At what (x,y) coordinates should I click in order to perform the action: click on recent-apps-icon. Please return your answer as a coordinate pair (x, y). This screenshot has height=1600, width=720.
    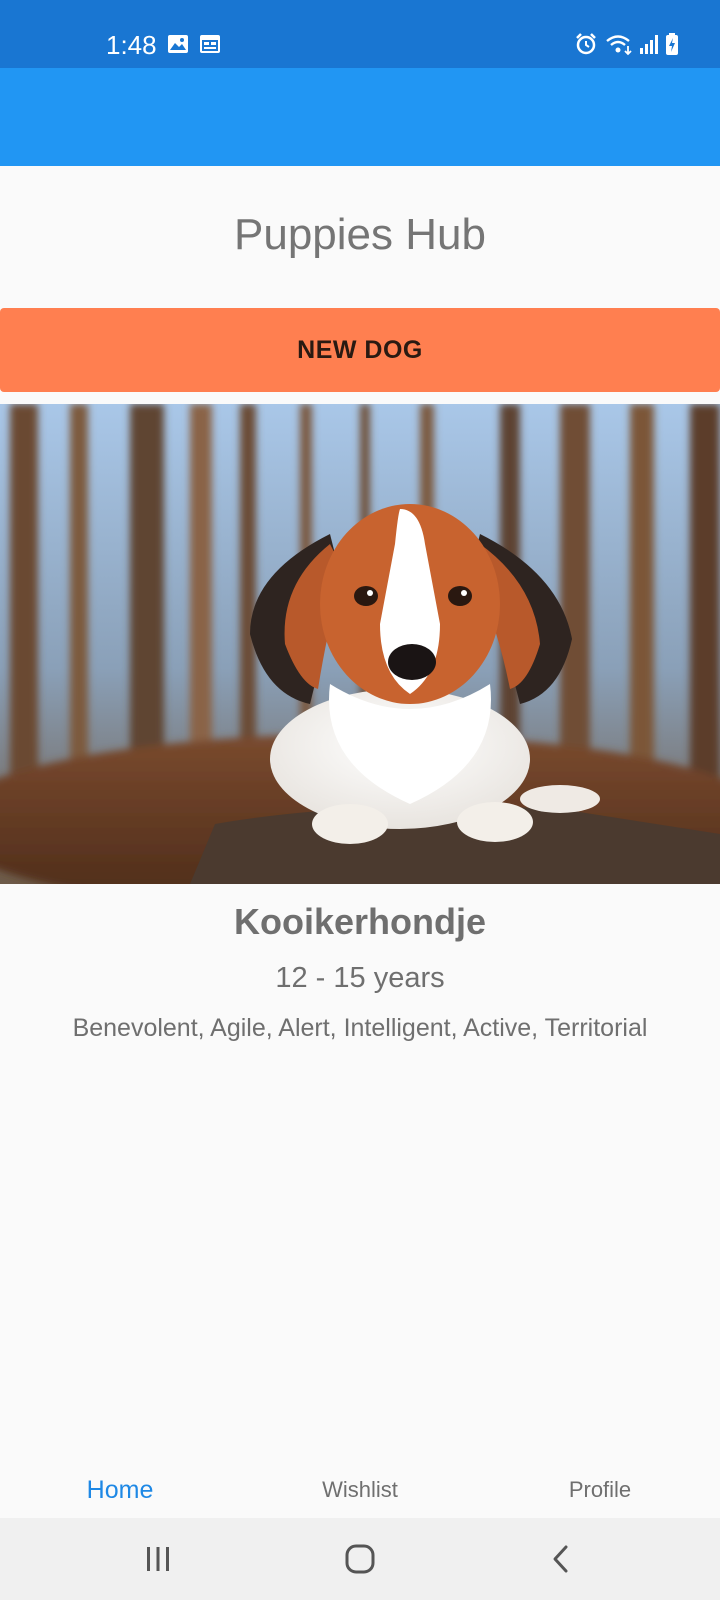
    Looking at the image, I should click on (158, 1559).